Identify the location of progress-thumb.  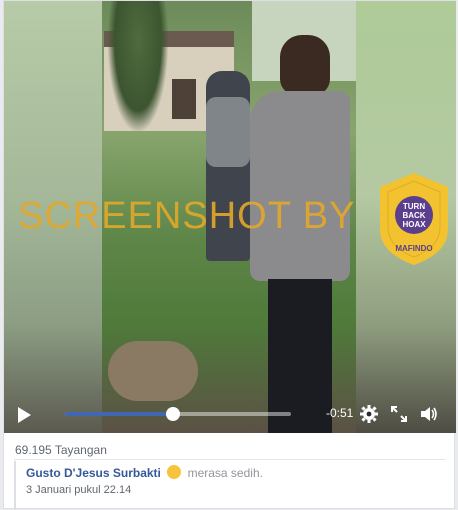
(173, 414).